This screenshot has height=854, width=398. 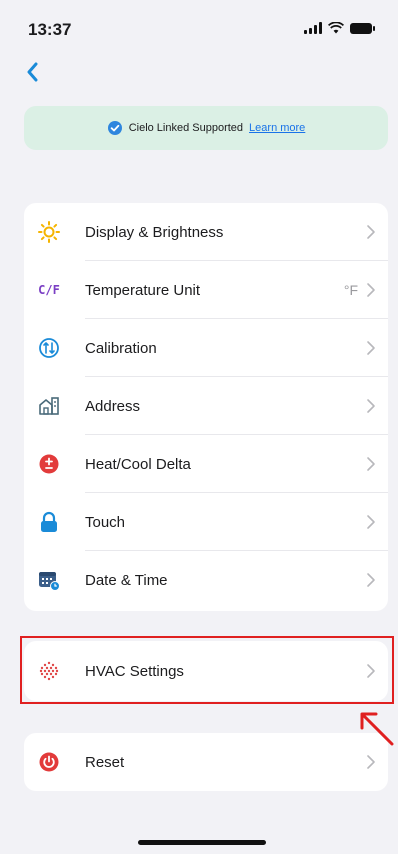 I want to click on settings-row-temperature-unit: C/F Temperature Unit °F, so click(x=206, y=290).